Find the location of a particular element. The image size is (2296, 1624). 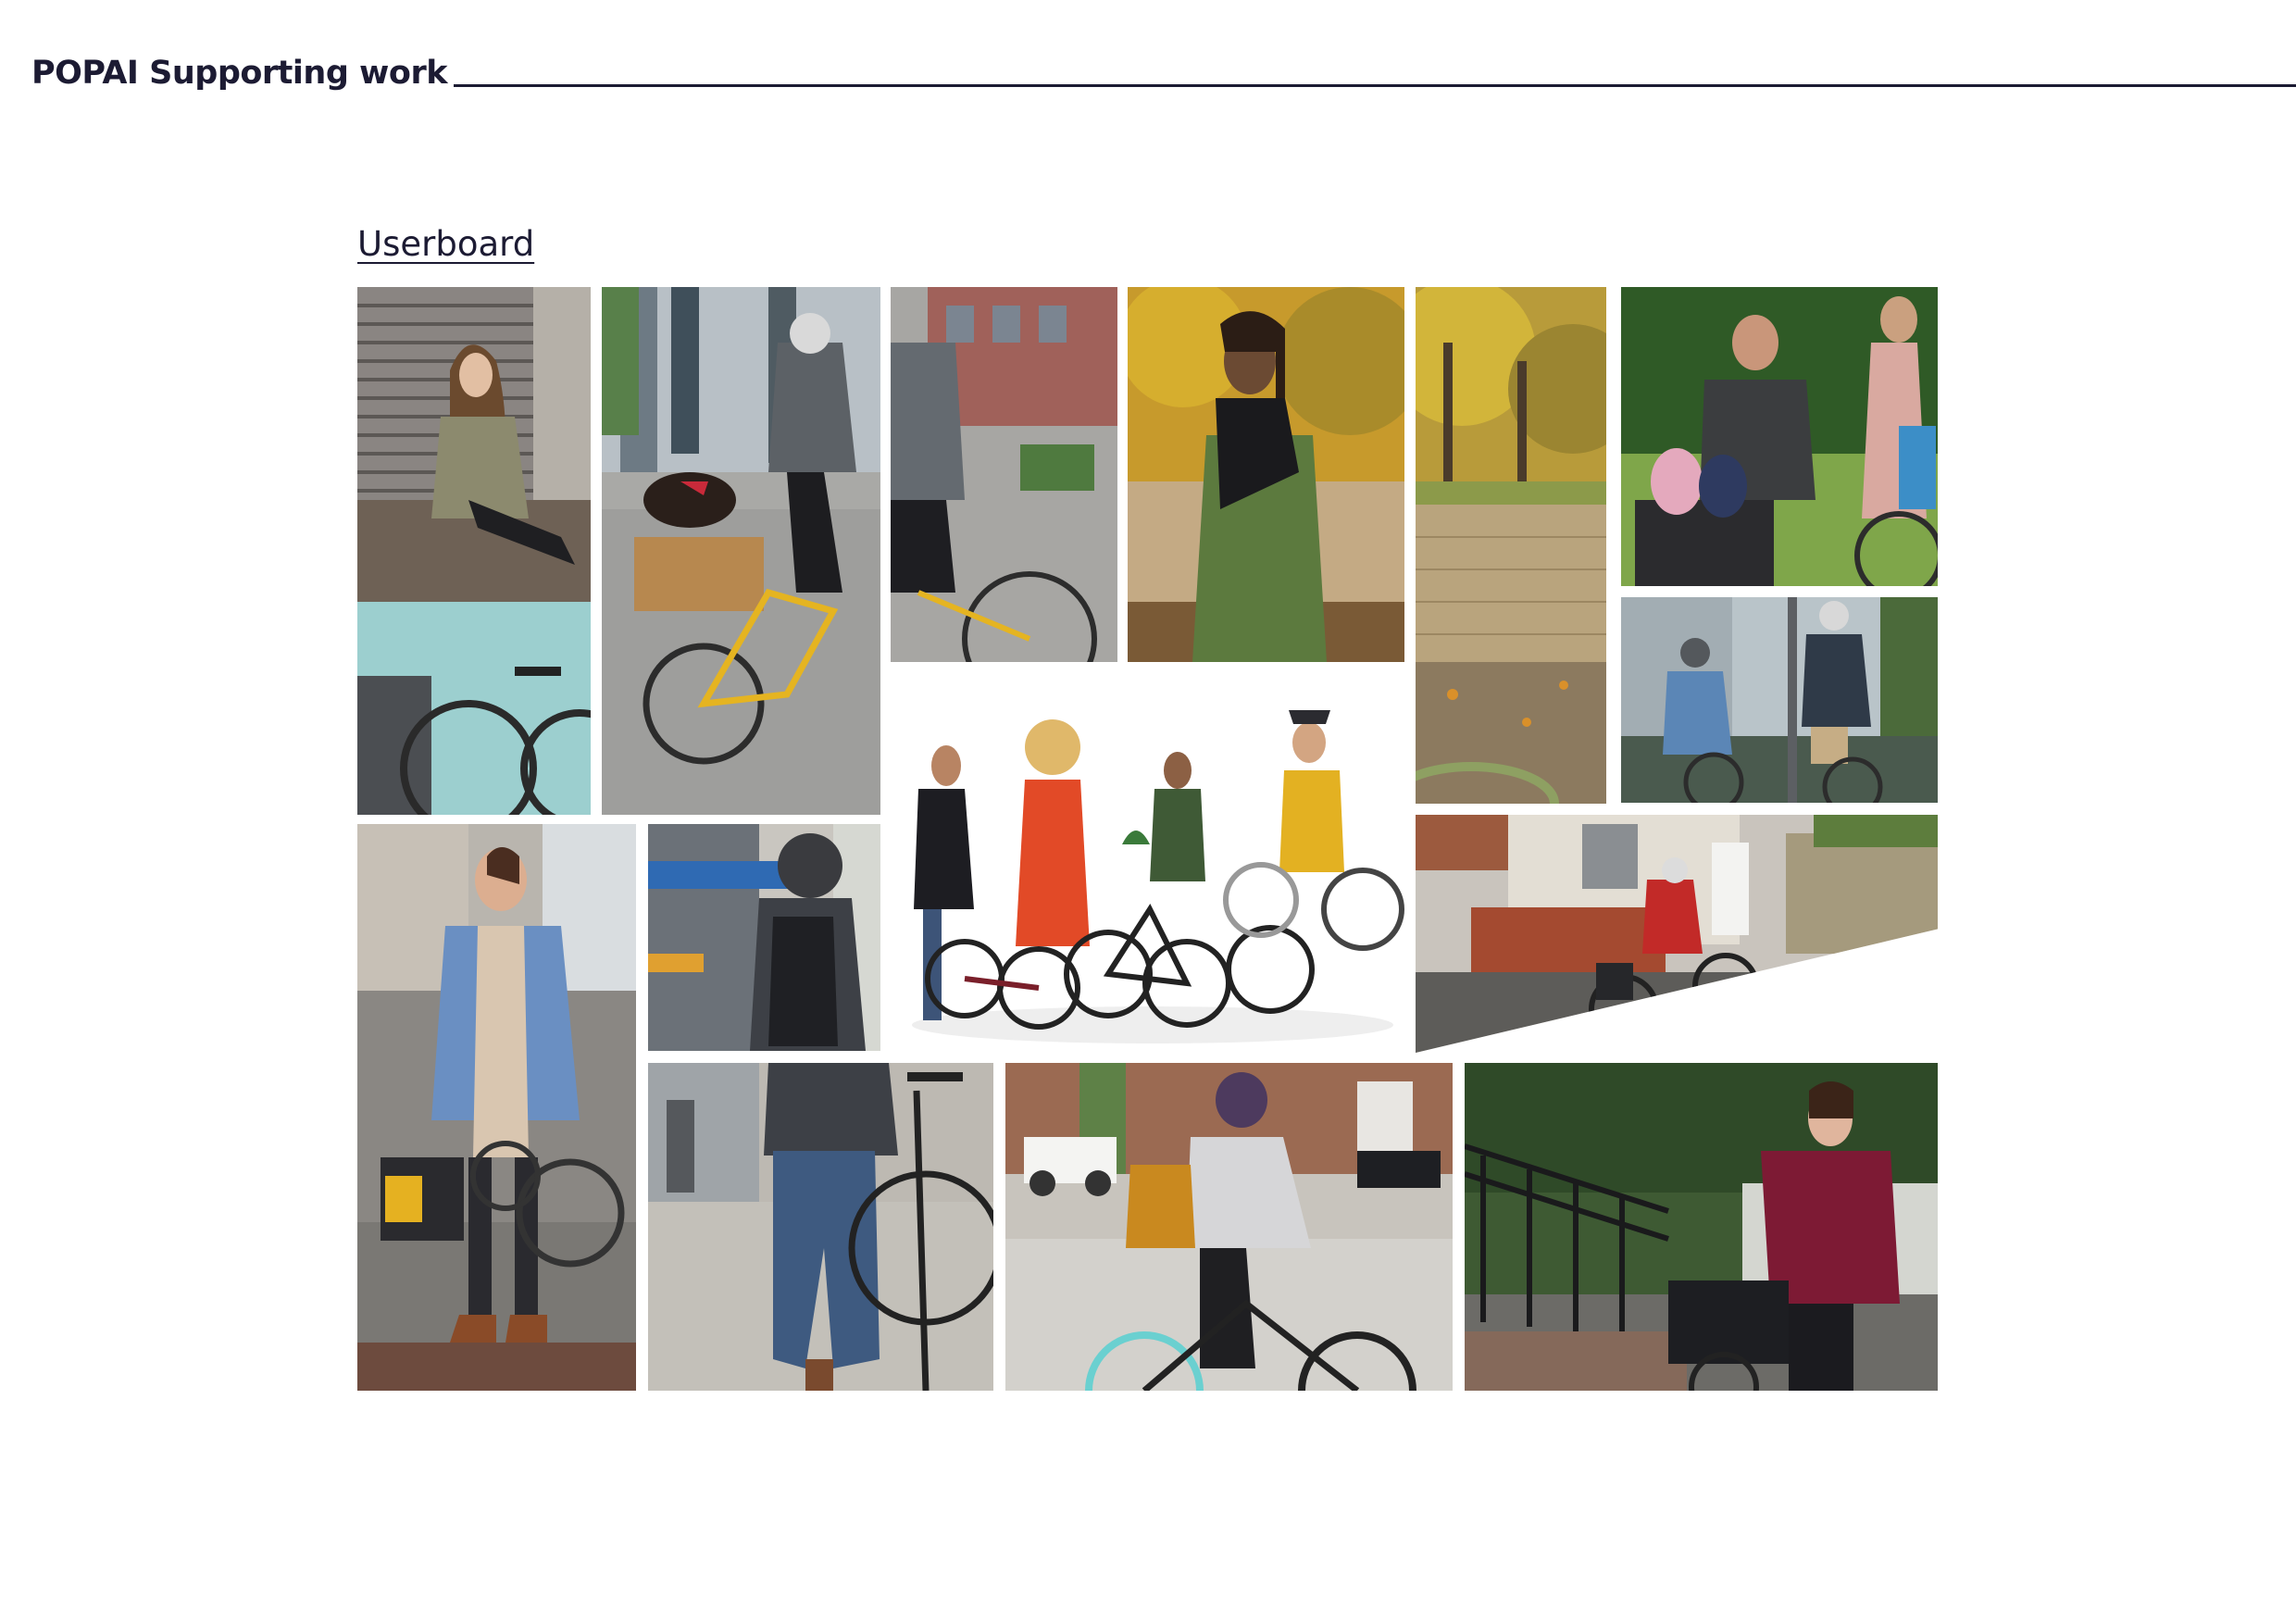

photo-man-green-coat: man-green-coat is located at coordinates (1266, 474).